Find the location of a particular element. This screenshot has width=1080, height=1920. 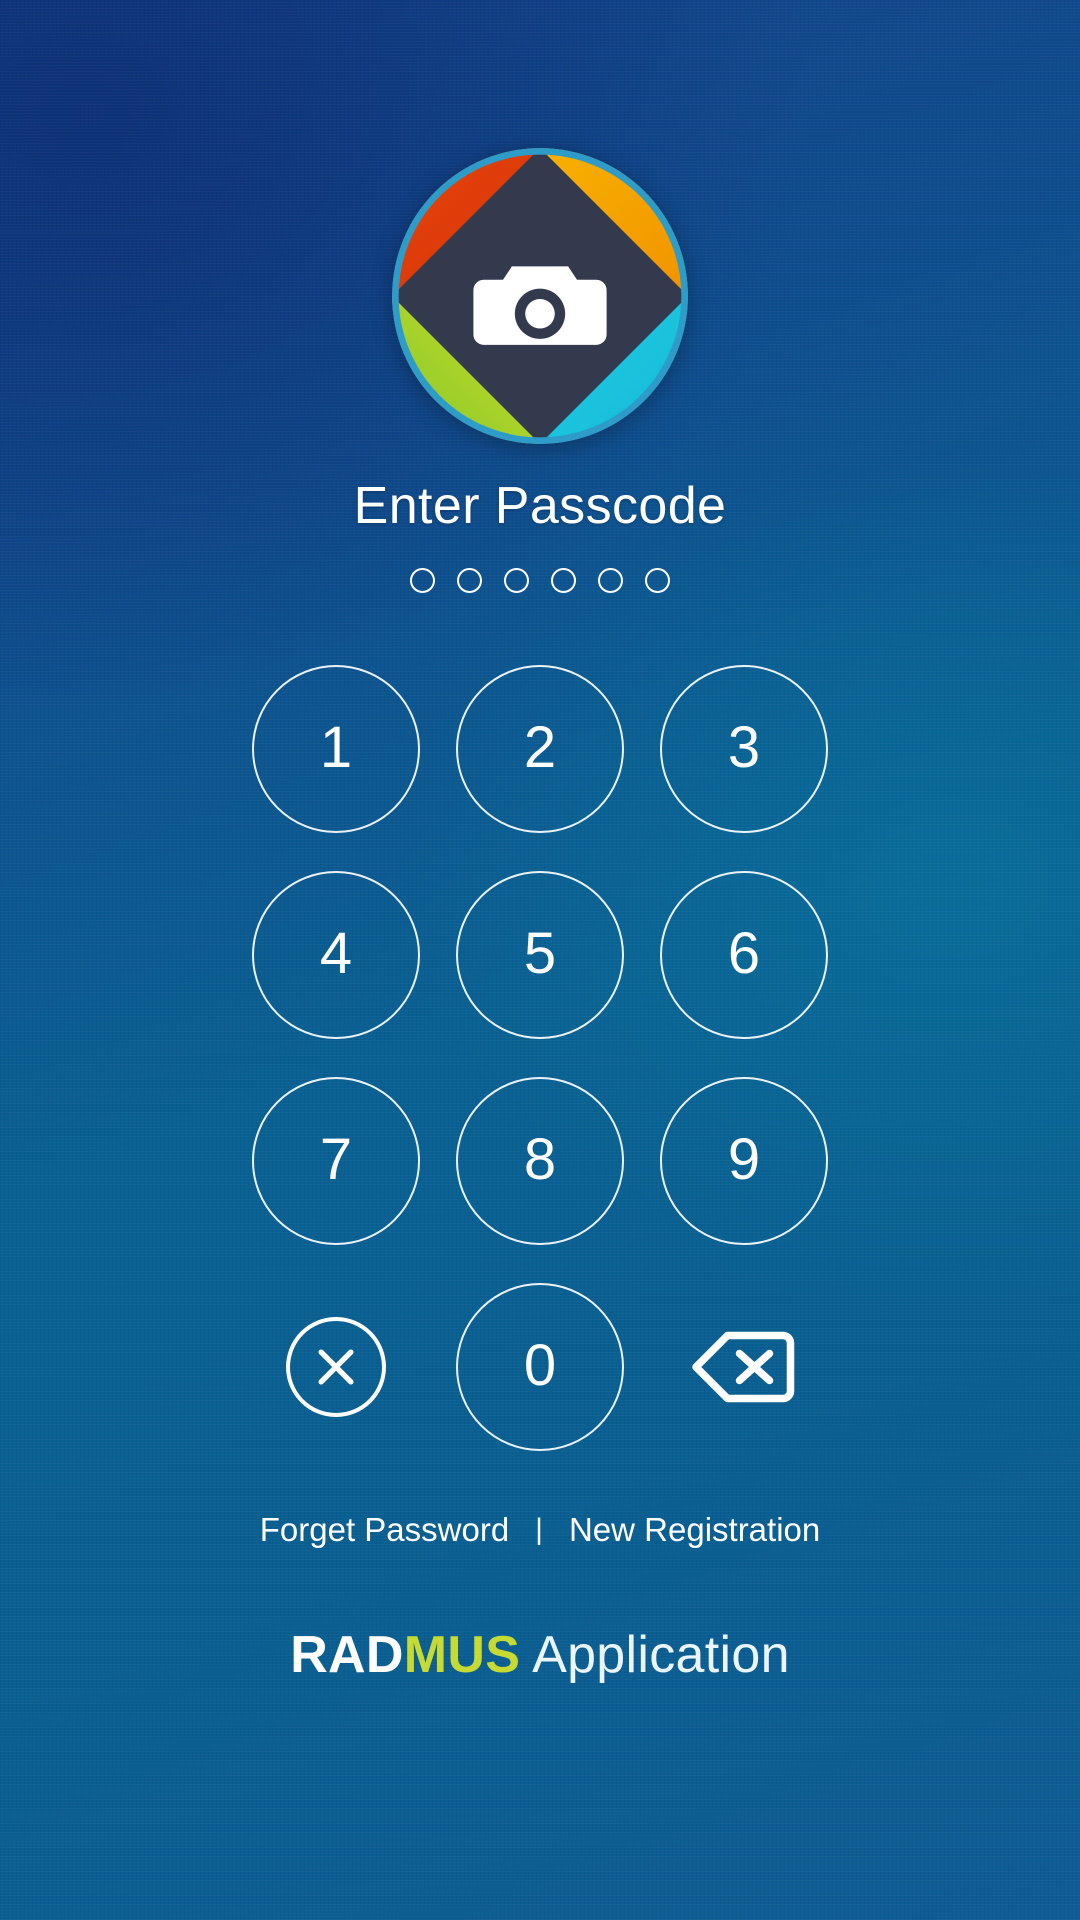

brand-wordmark: RADMUS Application is located at coordinates (540, 1655).